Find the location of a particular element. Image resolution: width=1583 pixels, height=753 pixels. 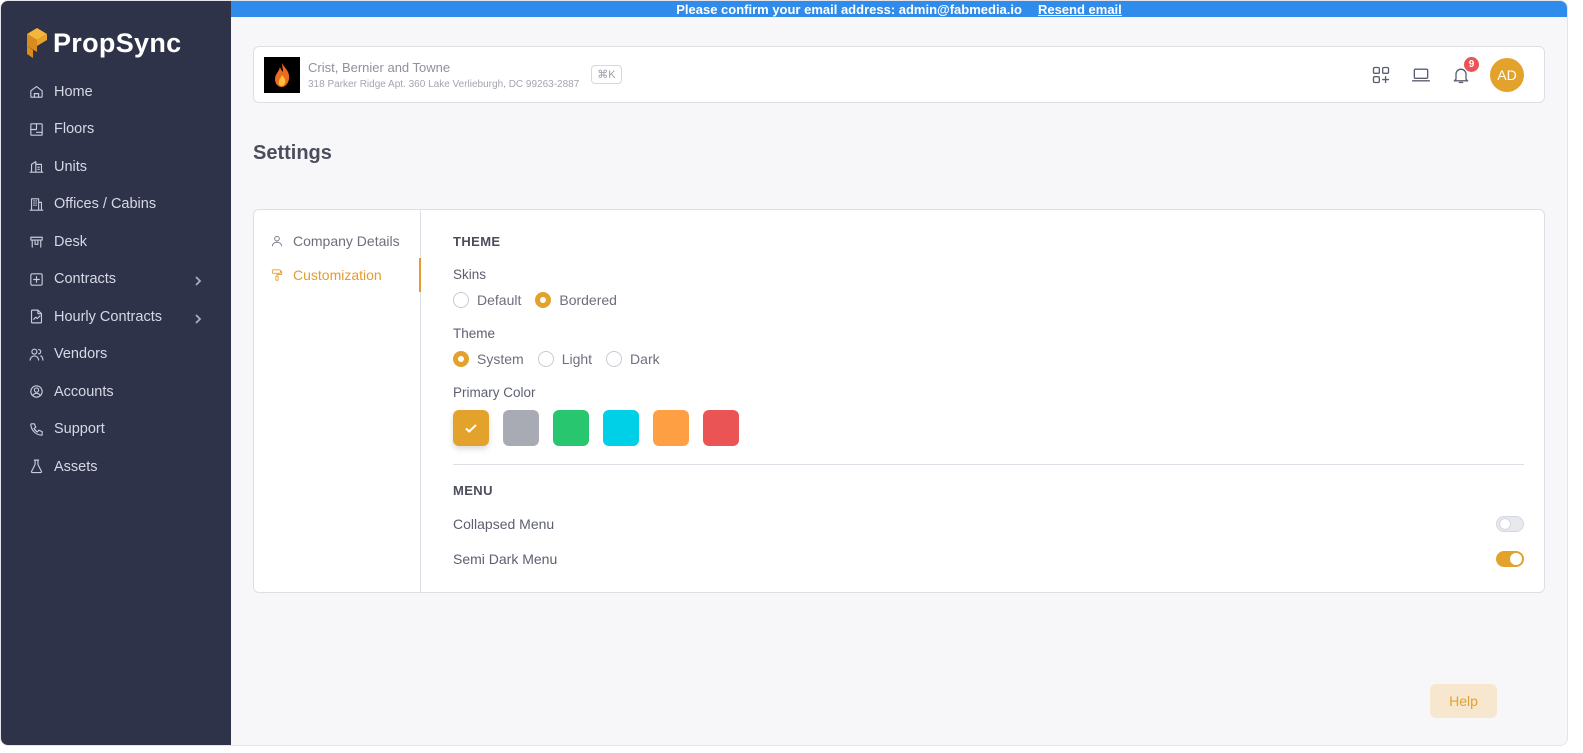

tab-label: Company Details is located at coordinates (346, 241).